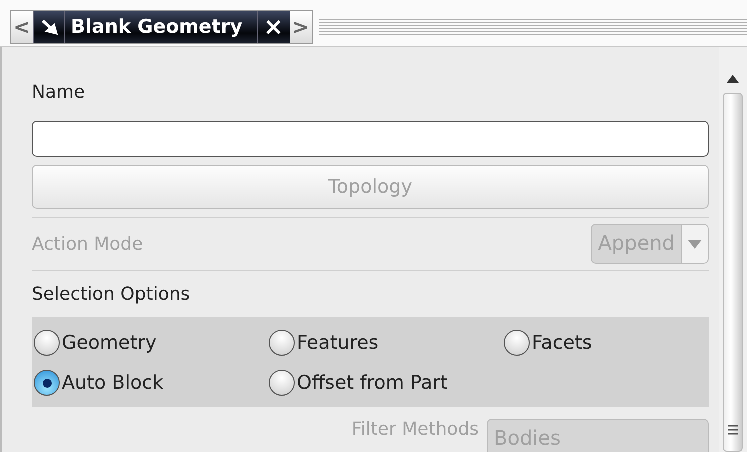 This screenshot has height=452, width=747. Describe the element at coordinates (22, 27) in the screenshot. I see `previous-tab-button: <` at that location.